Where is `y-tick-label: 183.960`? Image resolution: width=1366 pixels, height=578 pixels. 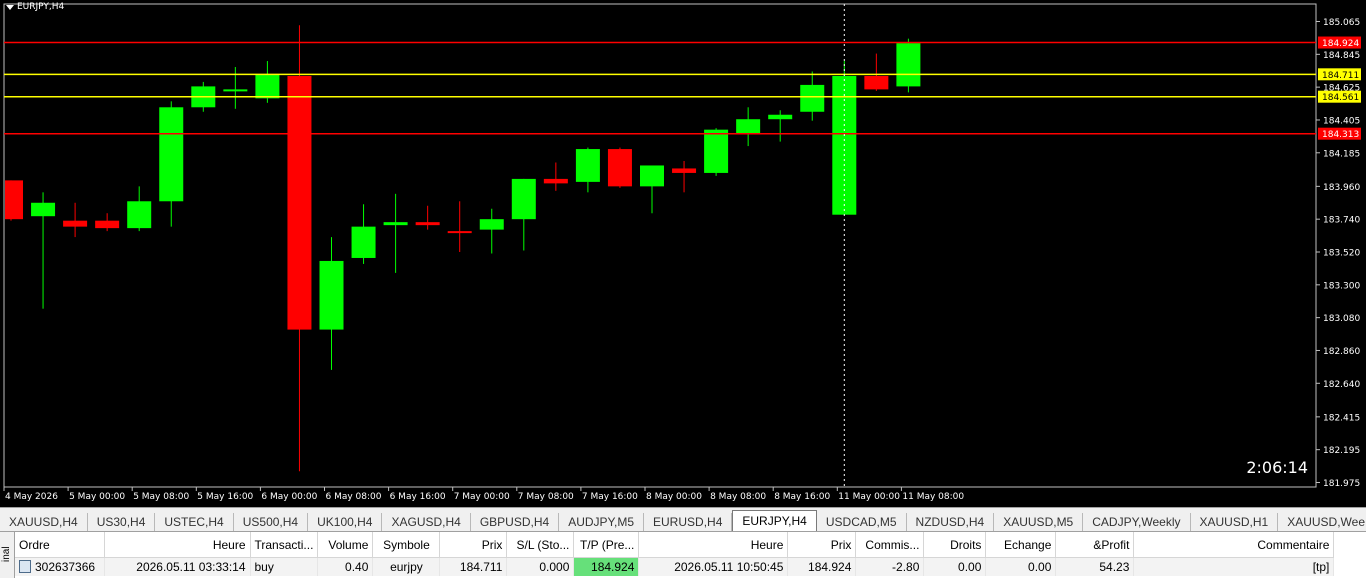 y-tick-label: 183.960 is located at coordinates (1341, 188).